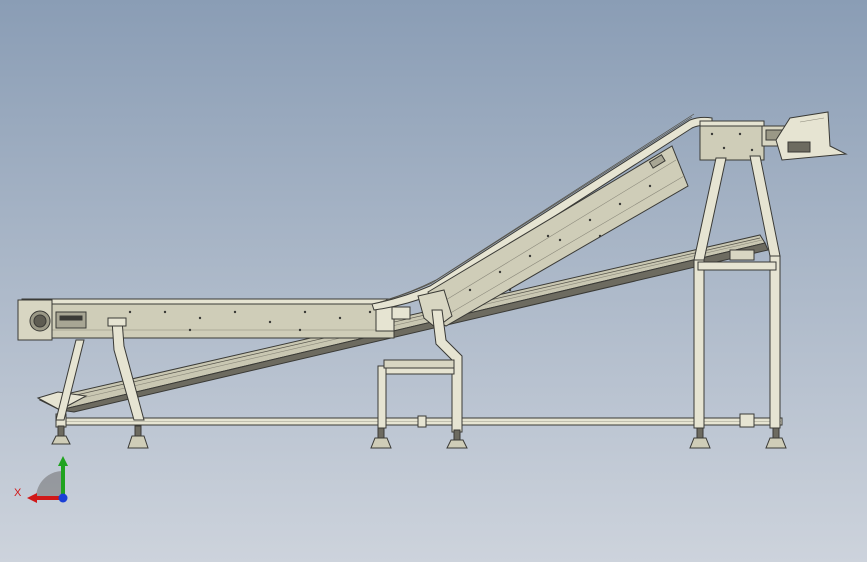 Image resolution: width=867 pixels, height=562 pixels. What do you see at coordinates (747, 420) in the screenshot?
I see `base-rail-end-right` at bounding box center [747, 420].